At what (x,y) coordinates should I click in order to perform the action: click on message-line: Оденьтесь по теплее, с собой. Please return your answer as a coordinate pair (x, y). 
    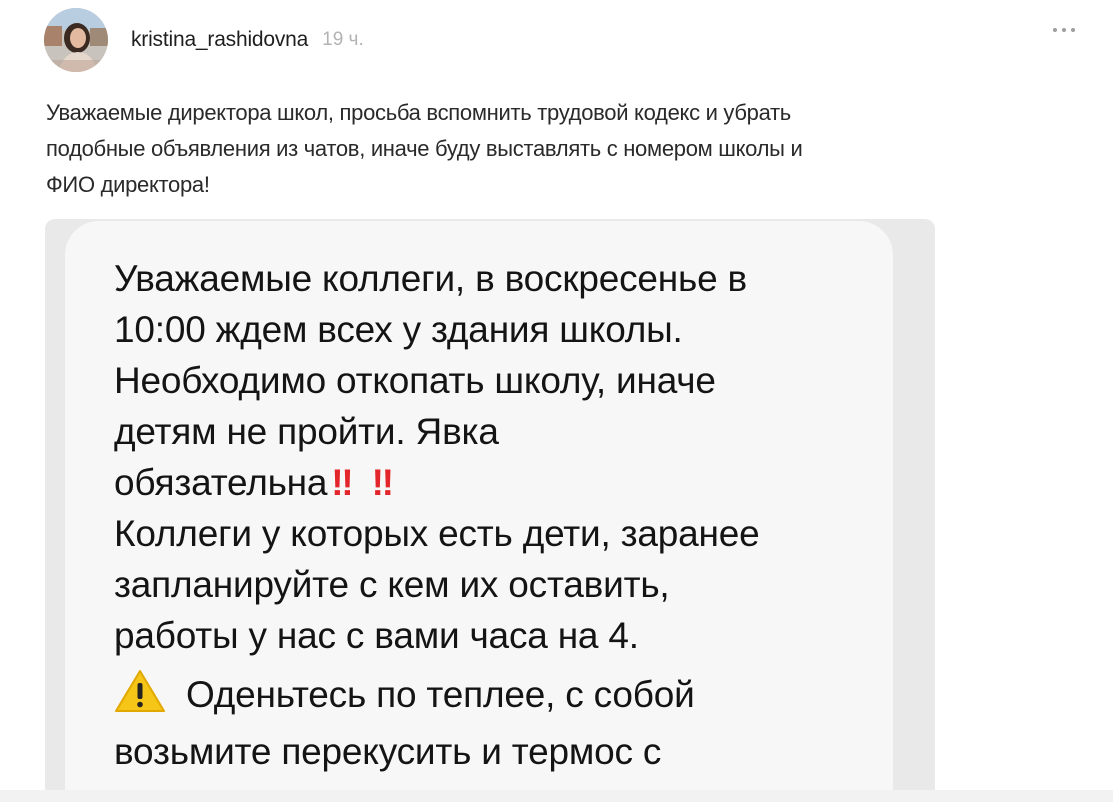
    Looking at the image, I should click on (440, 694).